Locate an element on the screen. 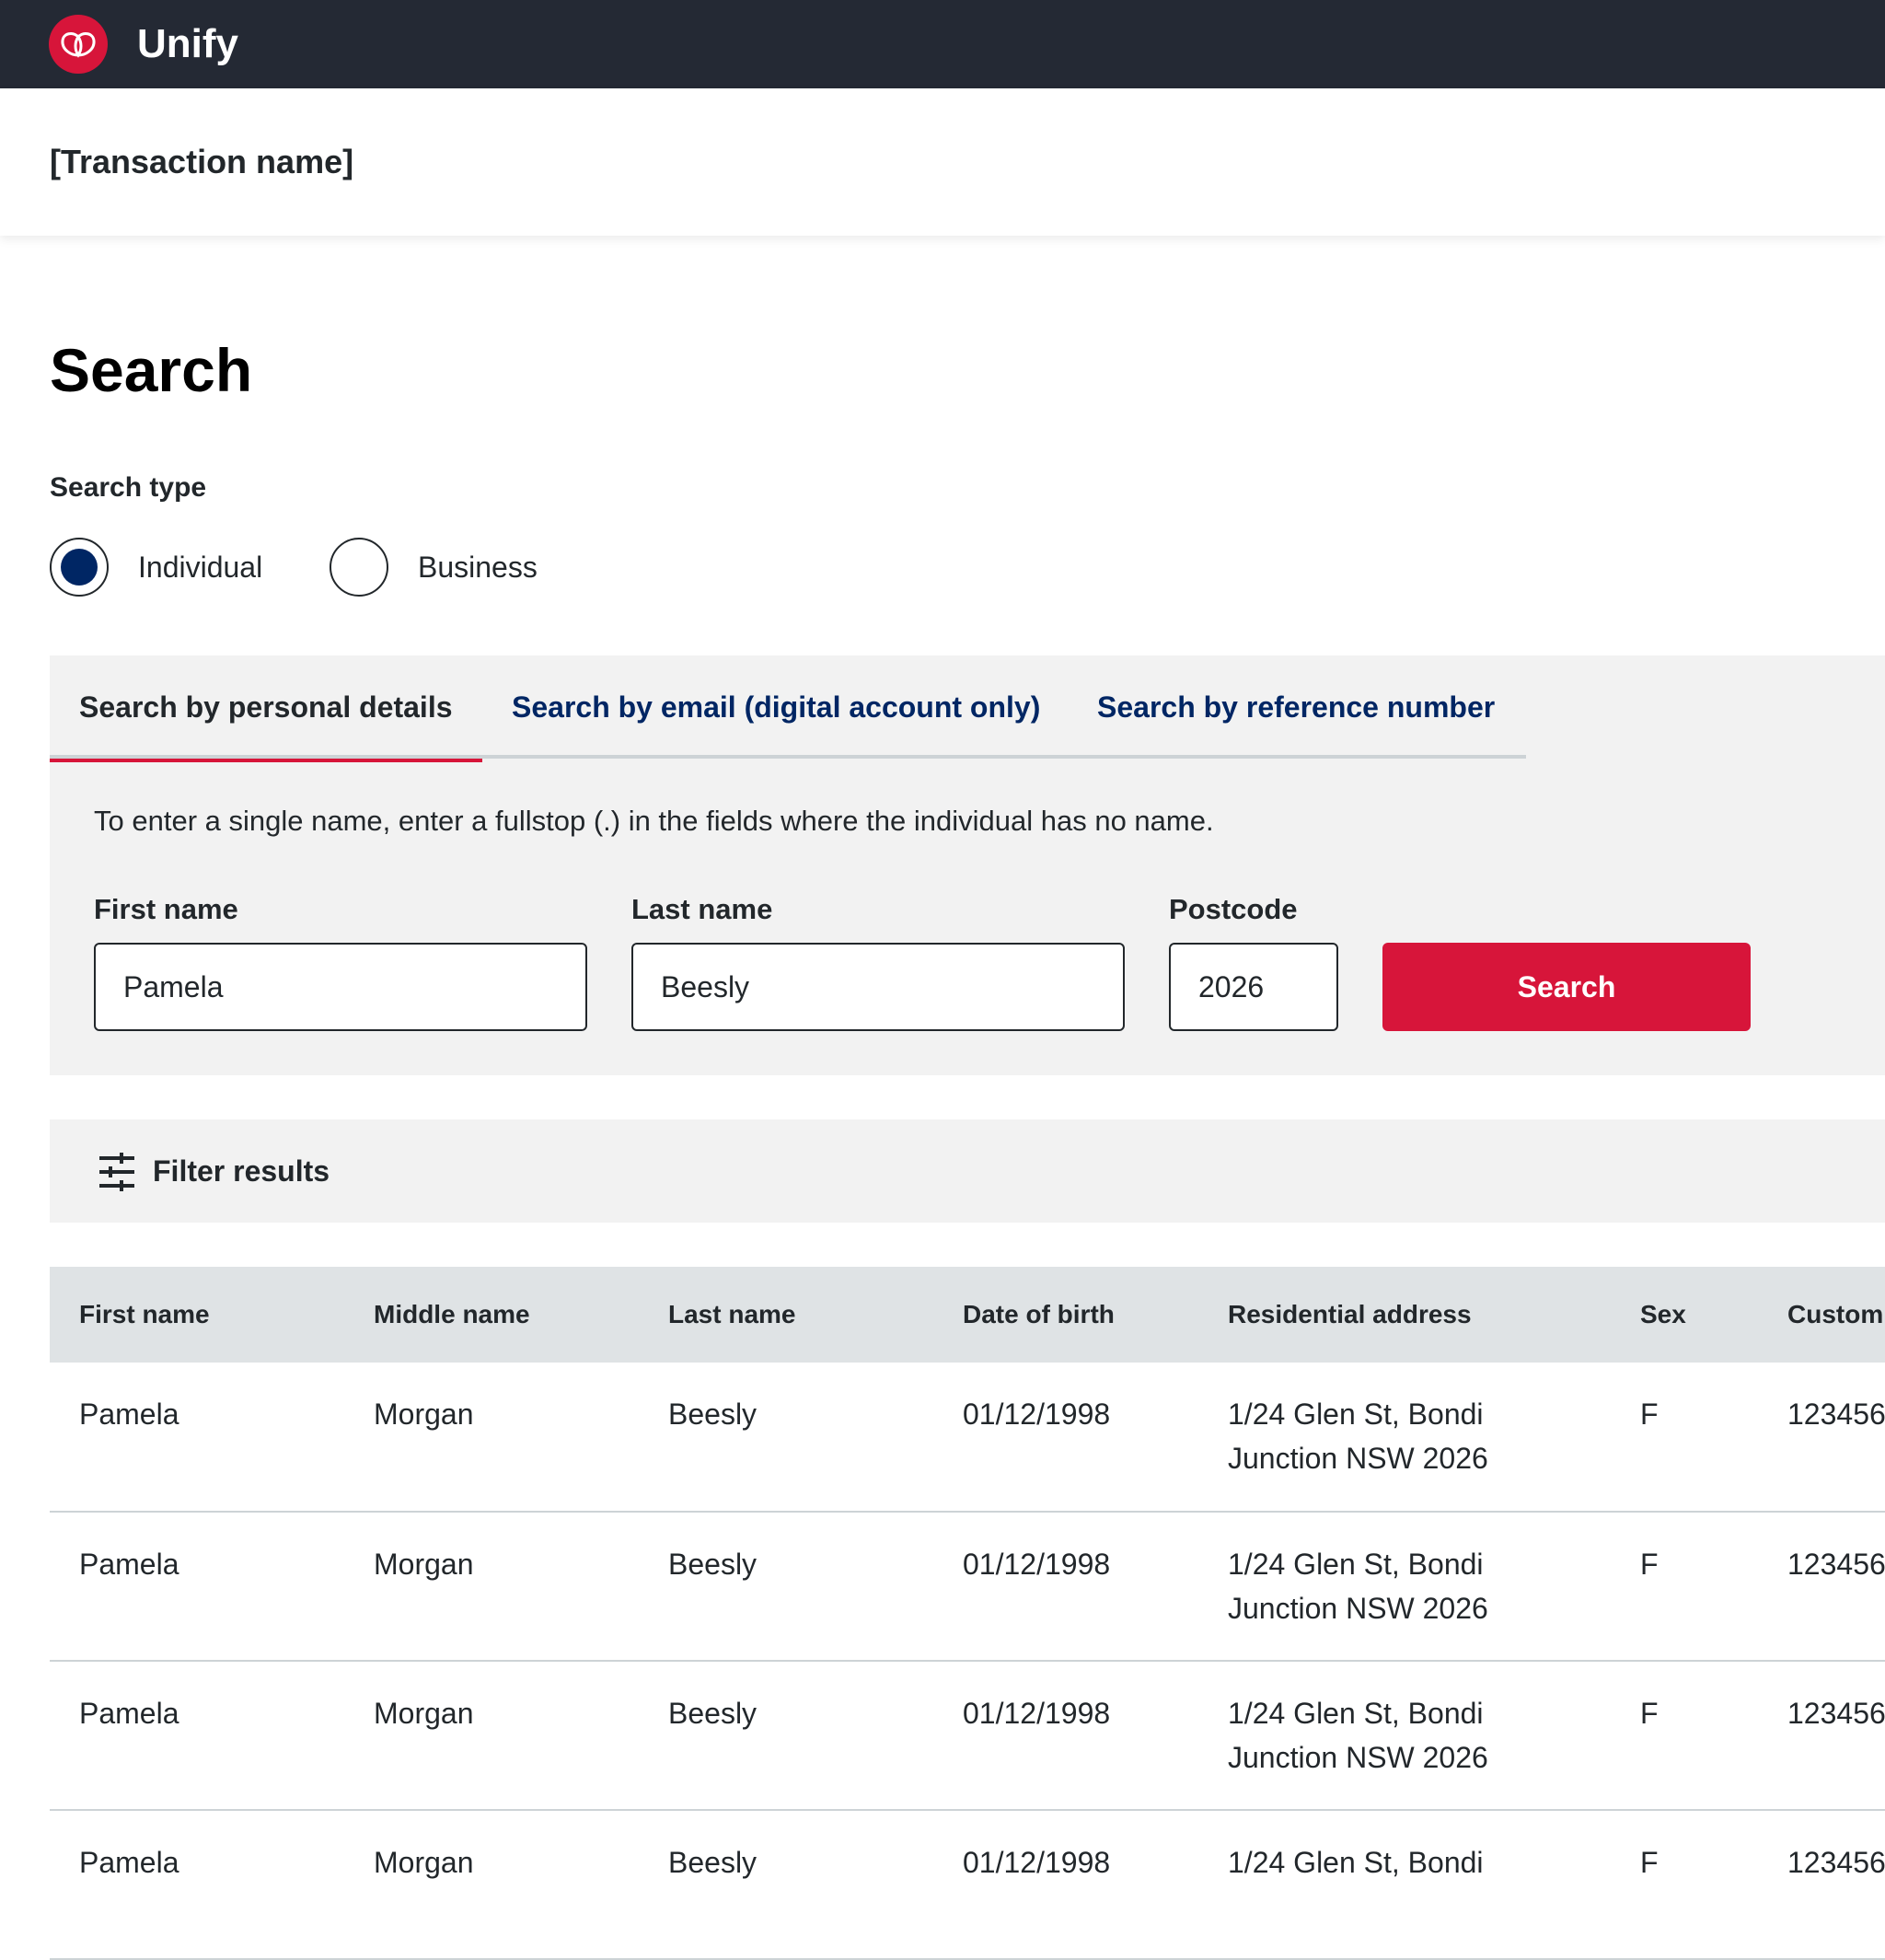  app-name: Unify is located at coordinates (187, 44).